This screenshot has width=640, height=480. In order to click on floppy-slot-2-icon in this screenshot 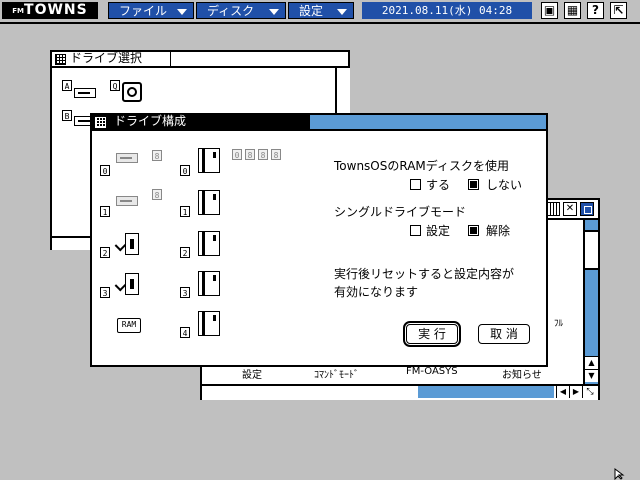, I will do `click(209, 243)`.